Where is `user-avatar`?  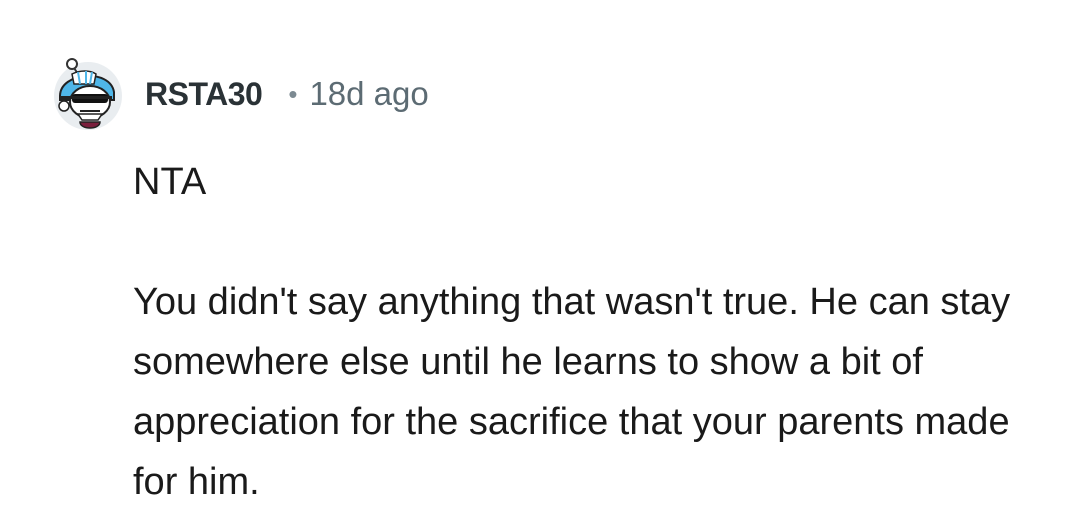
user-avatar is located at coordinates (88, 94).